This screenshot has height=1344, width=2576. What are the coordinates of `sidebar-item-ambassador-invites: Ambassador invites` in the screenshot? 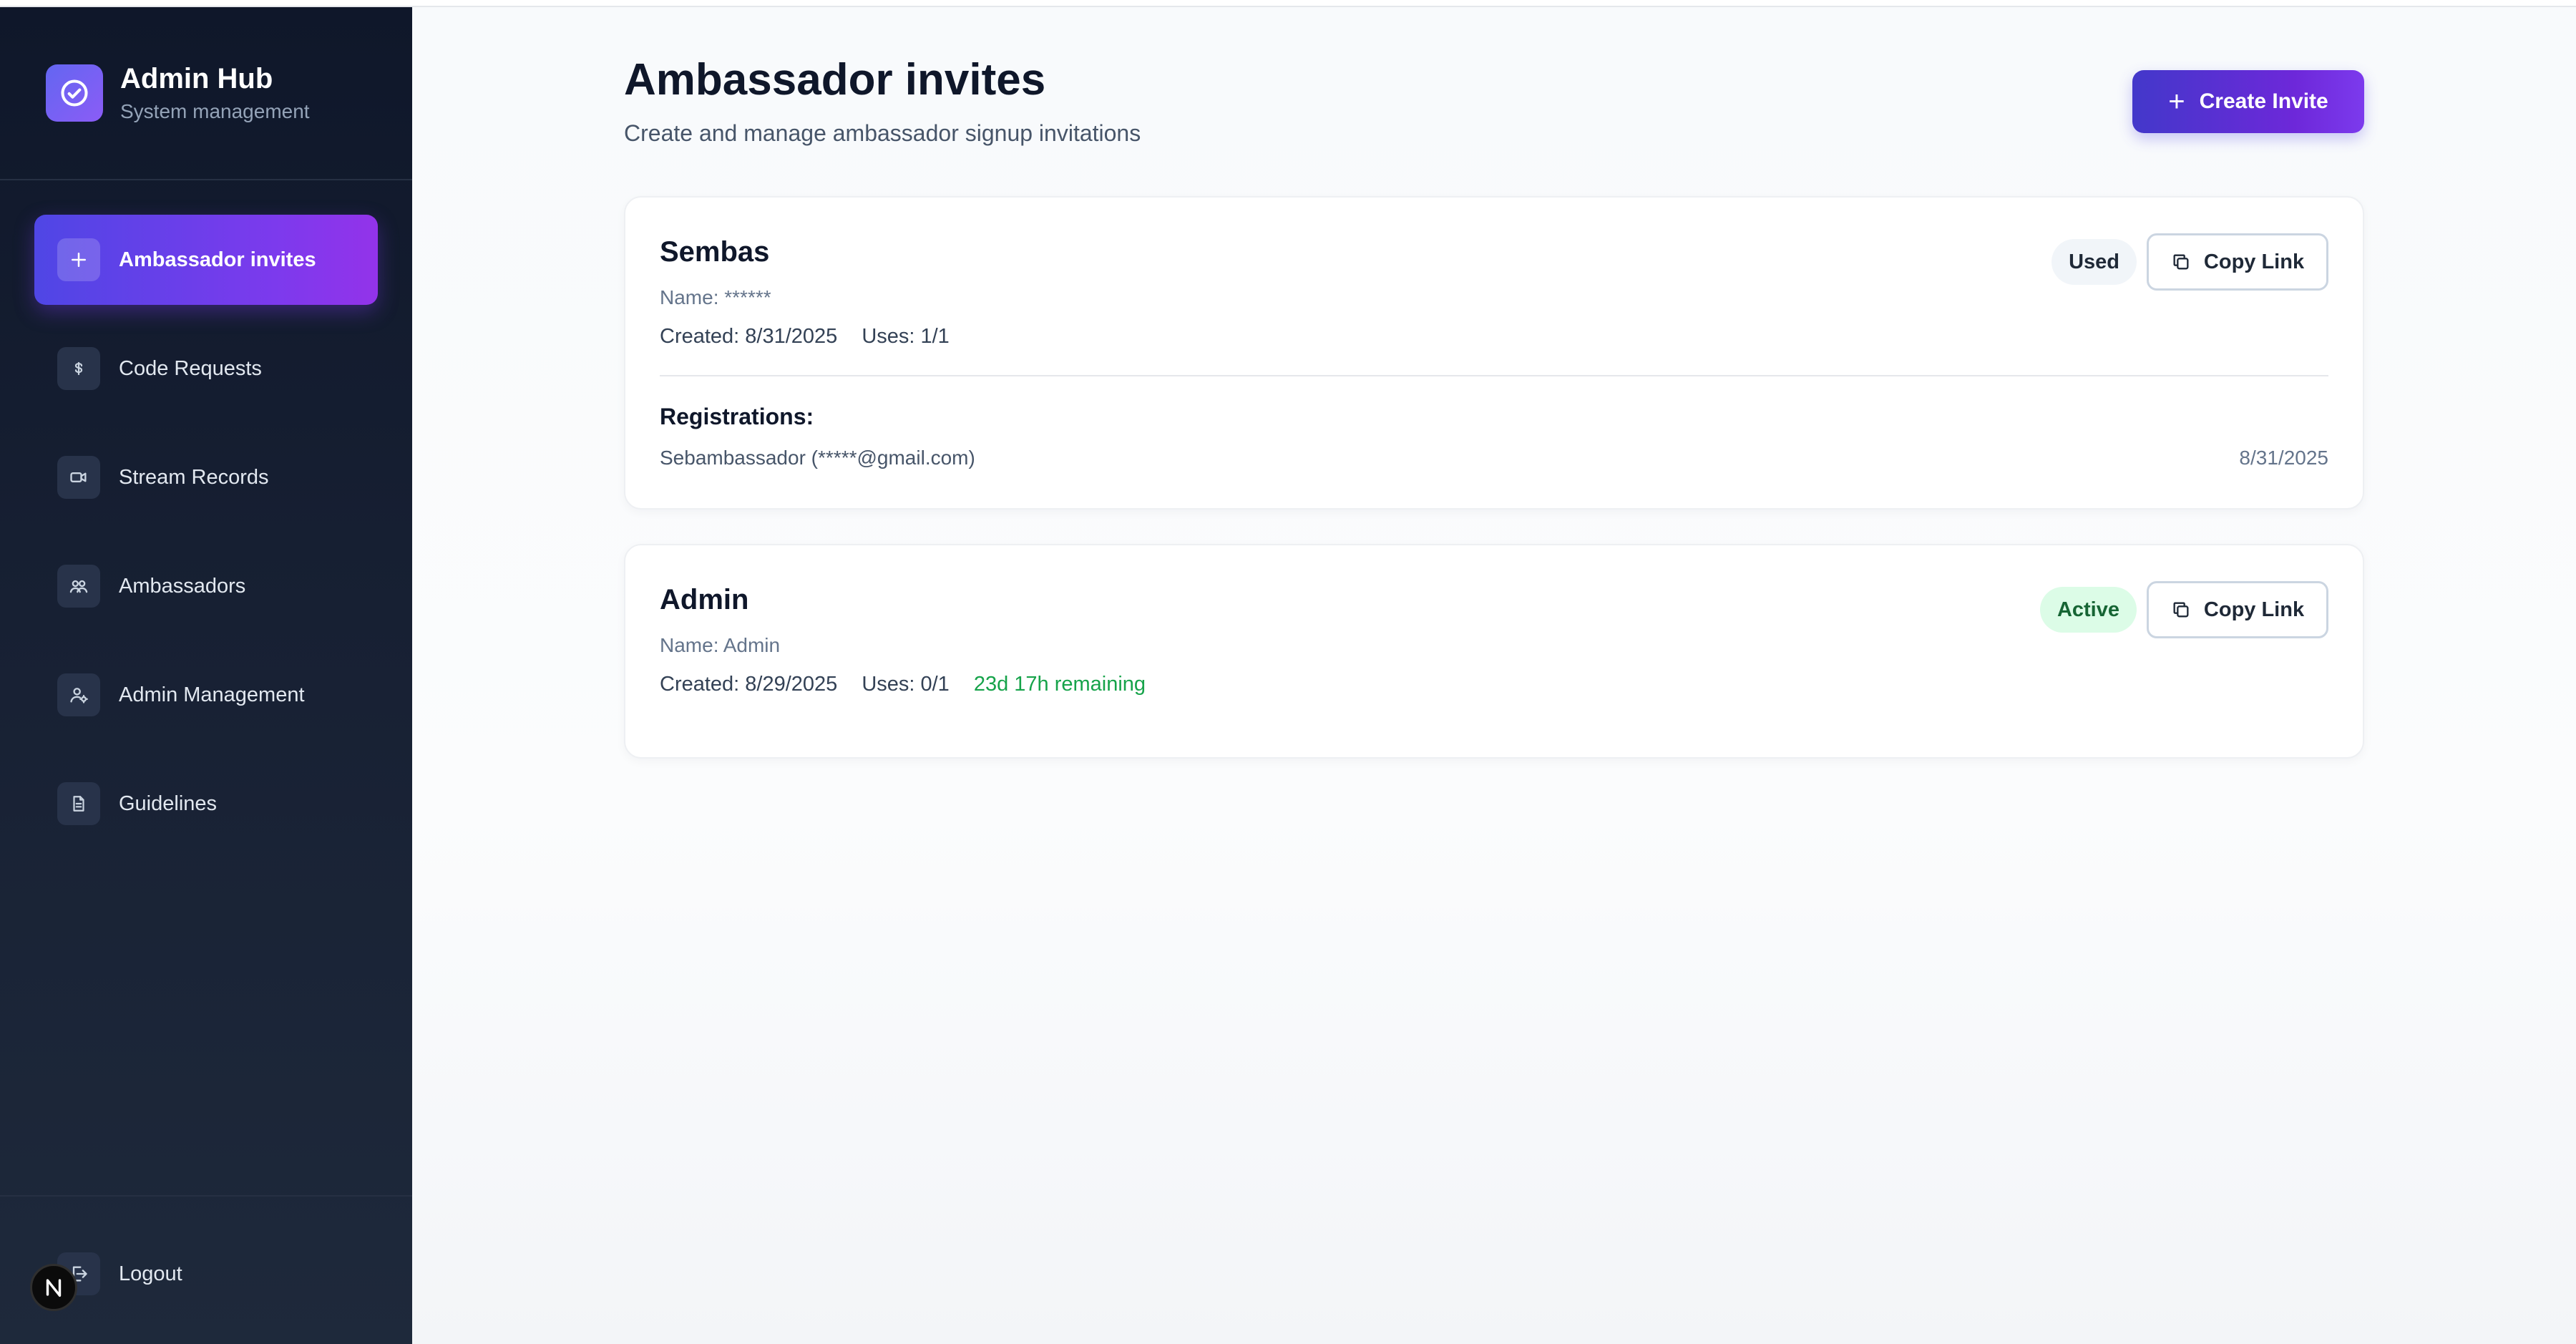 It's located at (206, 260).